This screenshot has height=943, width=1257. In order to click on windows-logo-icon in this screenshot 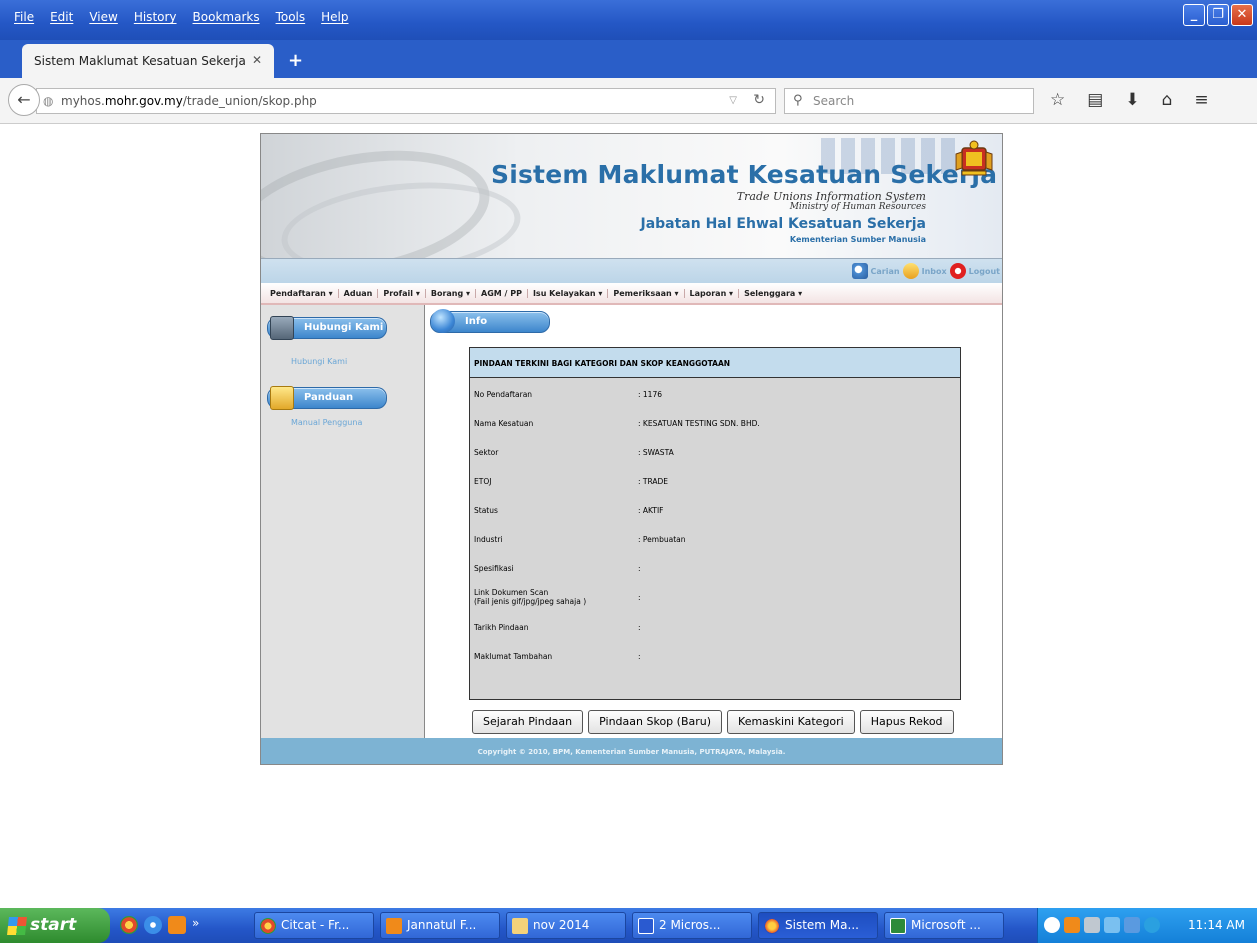, I will do `click(17, 926)`.